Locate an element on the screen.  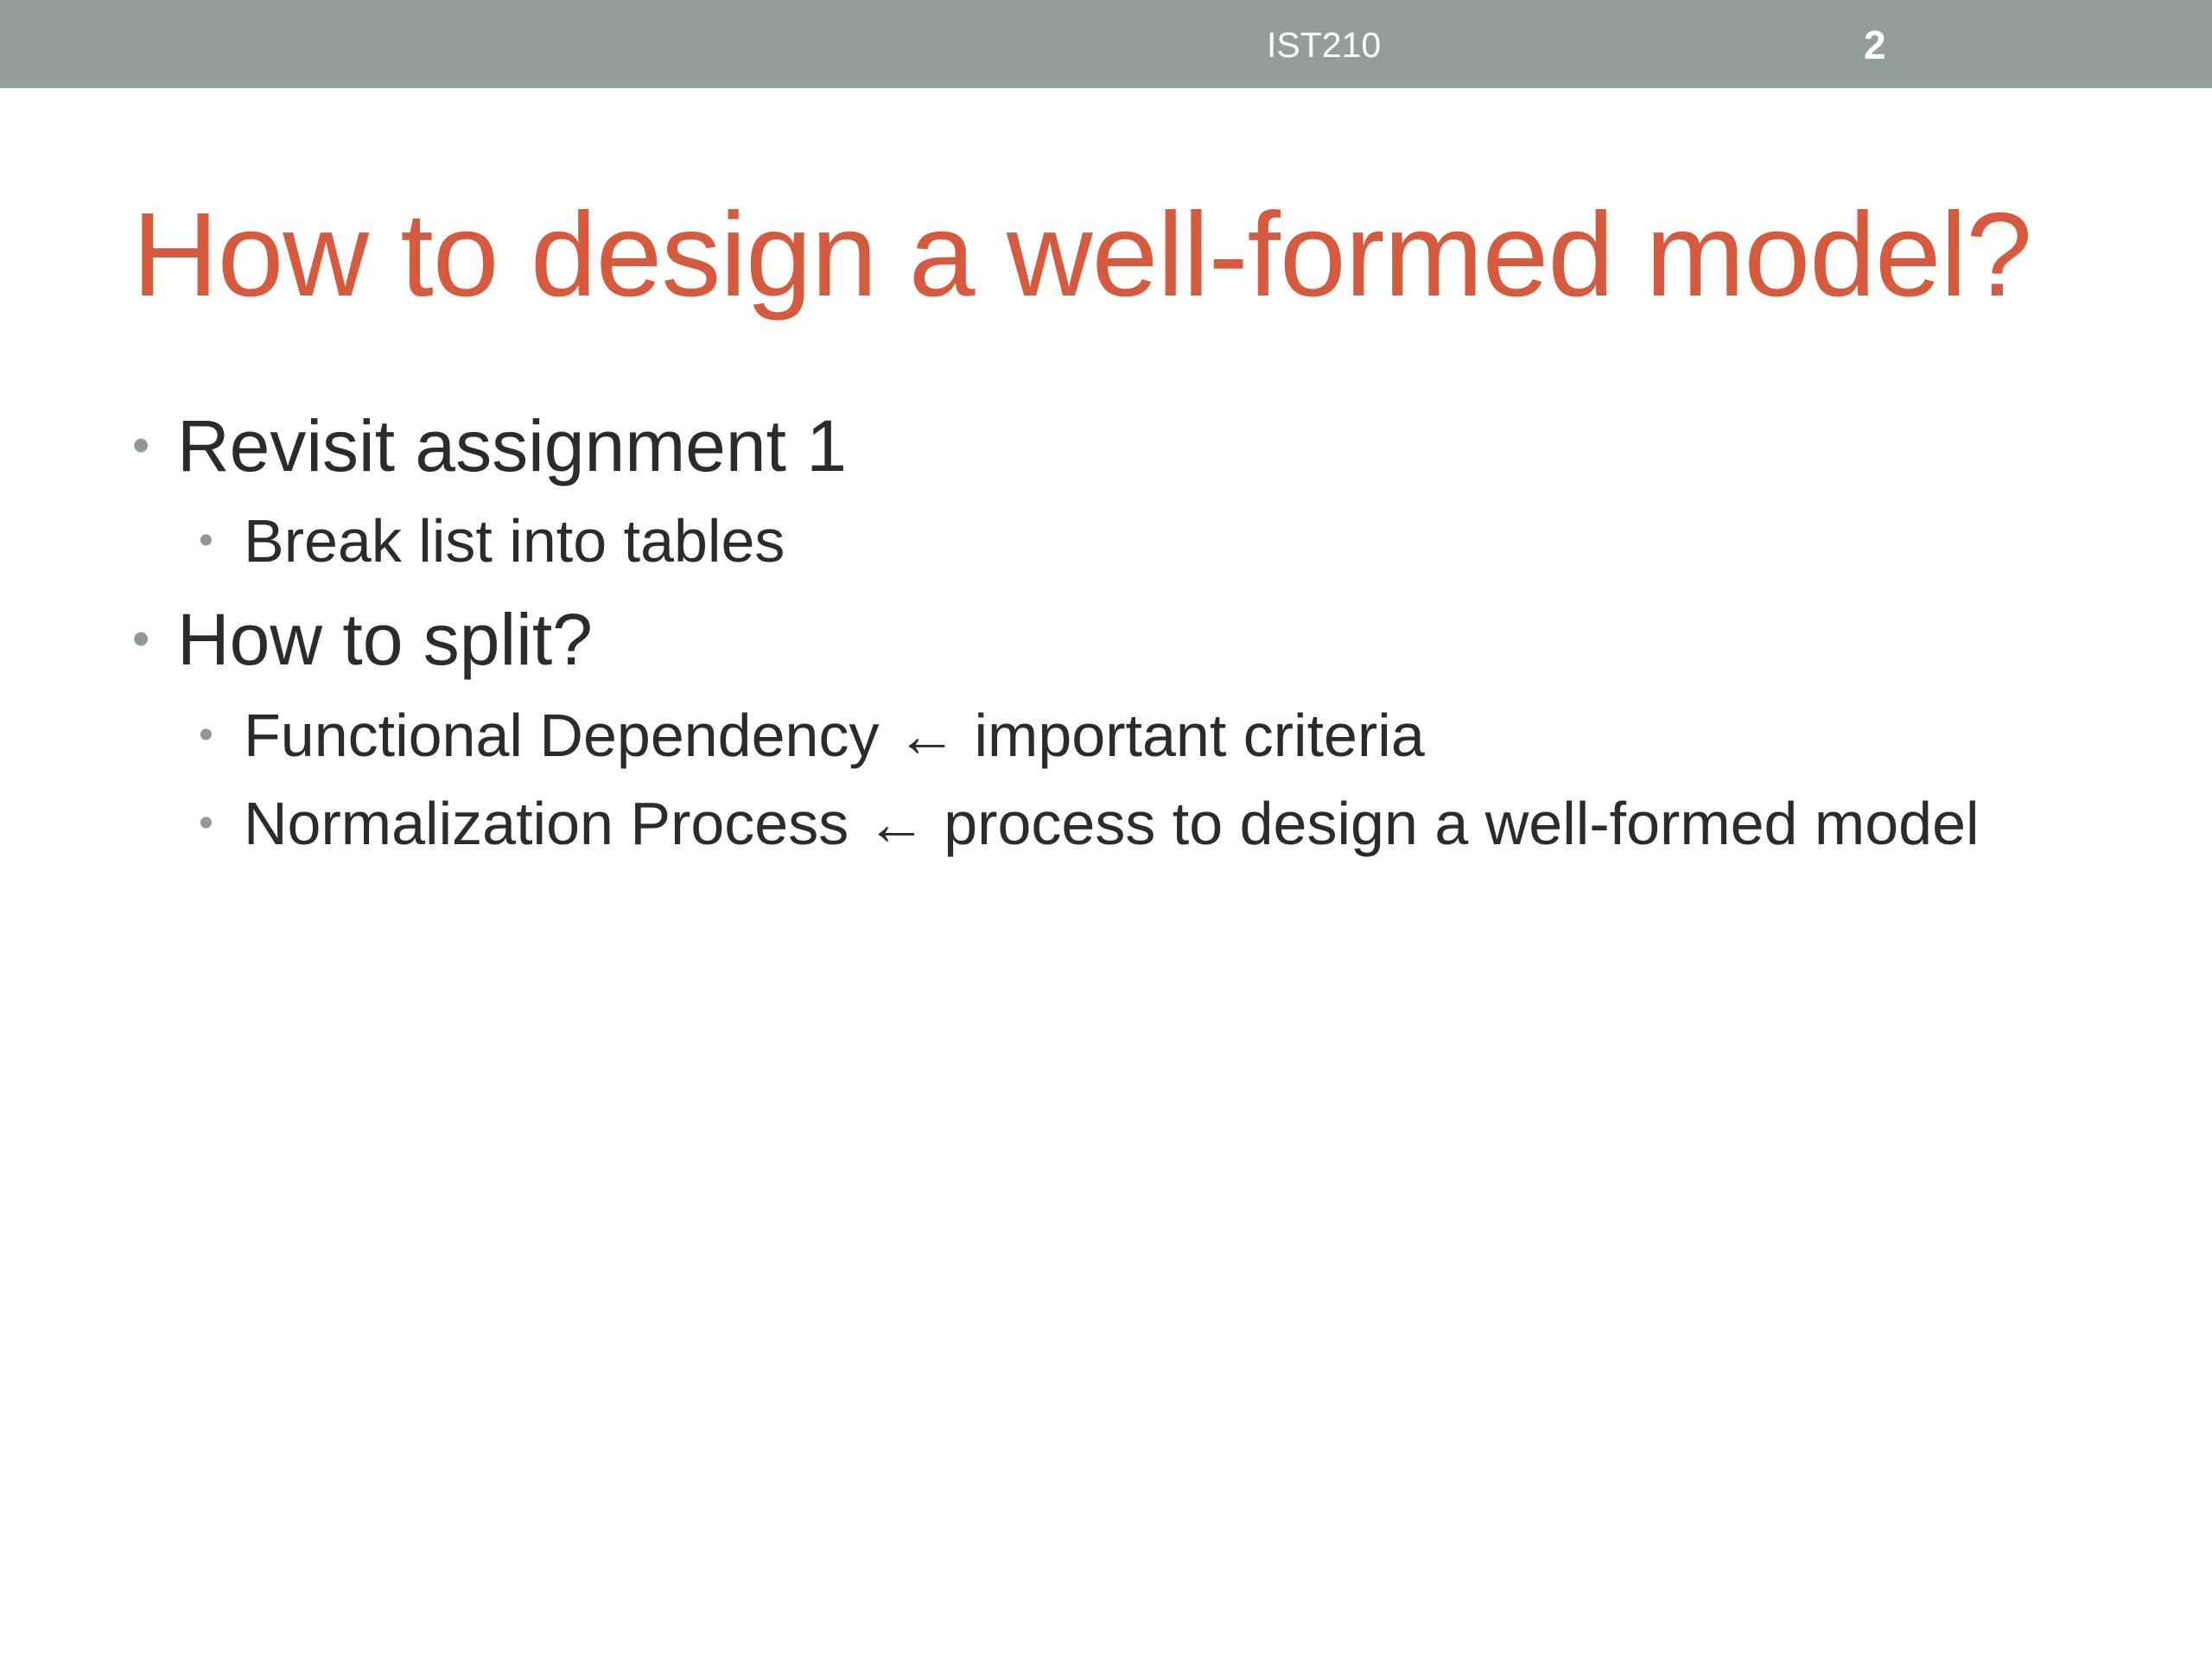
bullet-note: important criteria is located at coordinates (1199, 735).